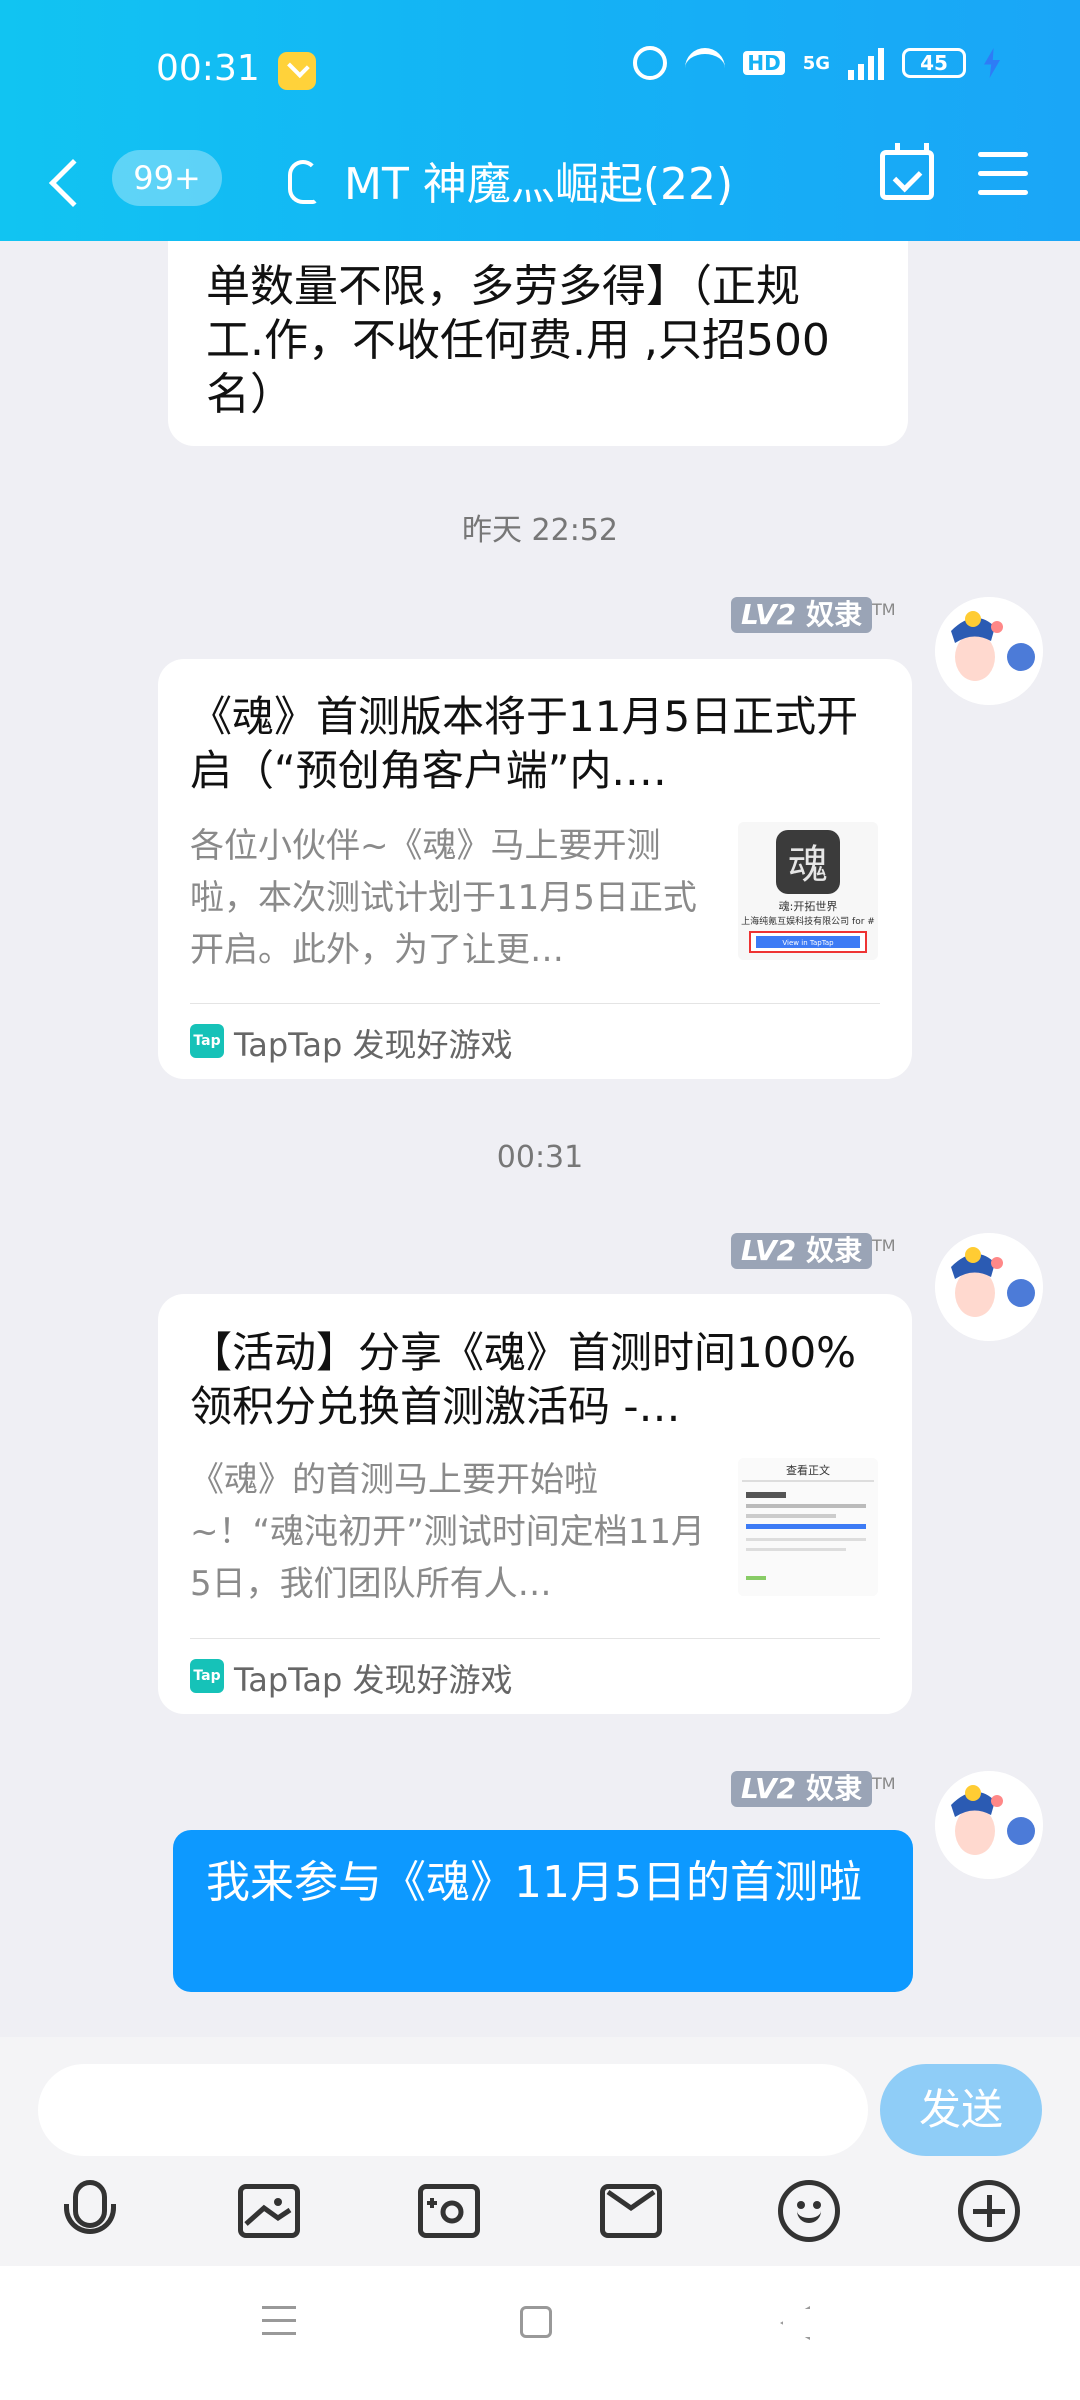 This screenshot has height=2400, width=1080. I want to click on recent-apps-button, so click(279, 2321).